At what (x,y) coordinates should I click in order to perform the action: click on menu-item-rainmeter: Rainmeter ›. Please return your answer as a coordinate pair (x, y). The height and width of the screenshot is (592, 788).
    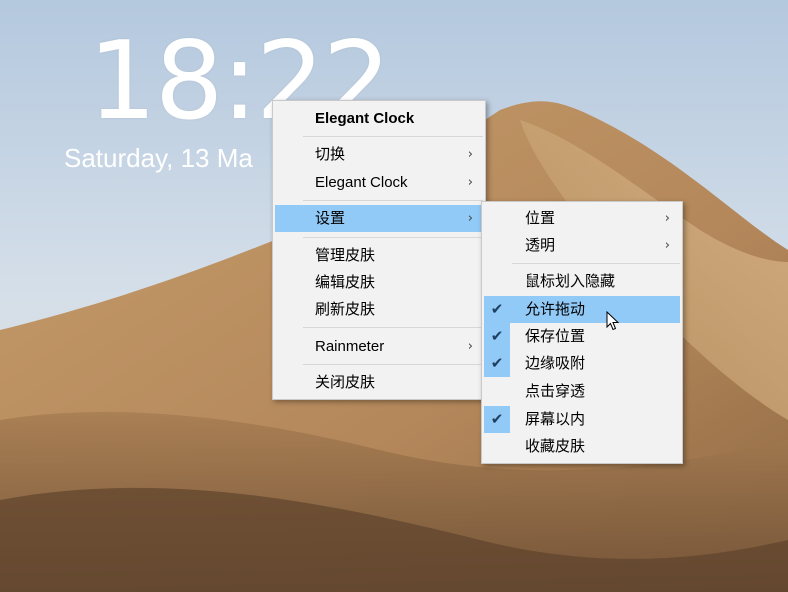
    Looking at the image, I should click on (379, 346).